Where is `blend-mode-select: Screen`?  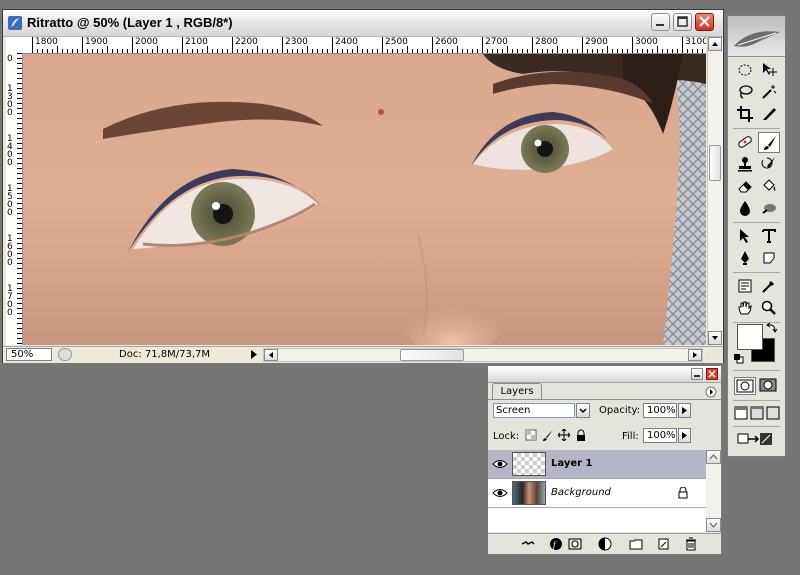 blend-mode-select: Screen is located at coordinates (534, 410).